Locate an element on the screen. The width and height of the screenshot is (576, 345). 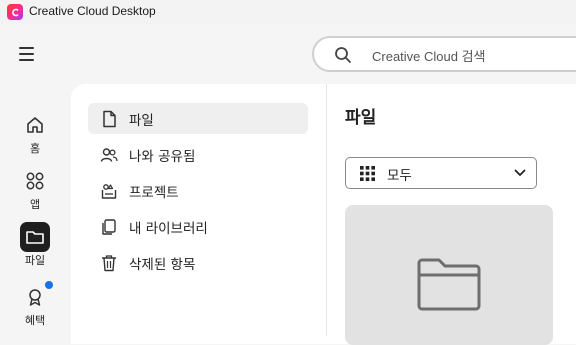
menu-button is located at coordinates (27, 54).